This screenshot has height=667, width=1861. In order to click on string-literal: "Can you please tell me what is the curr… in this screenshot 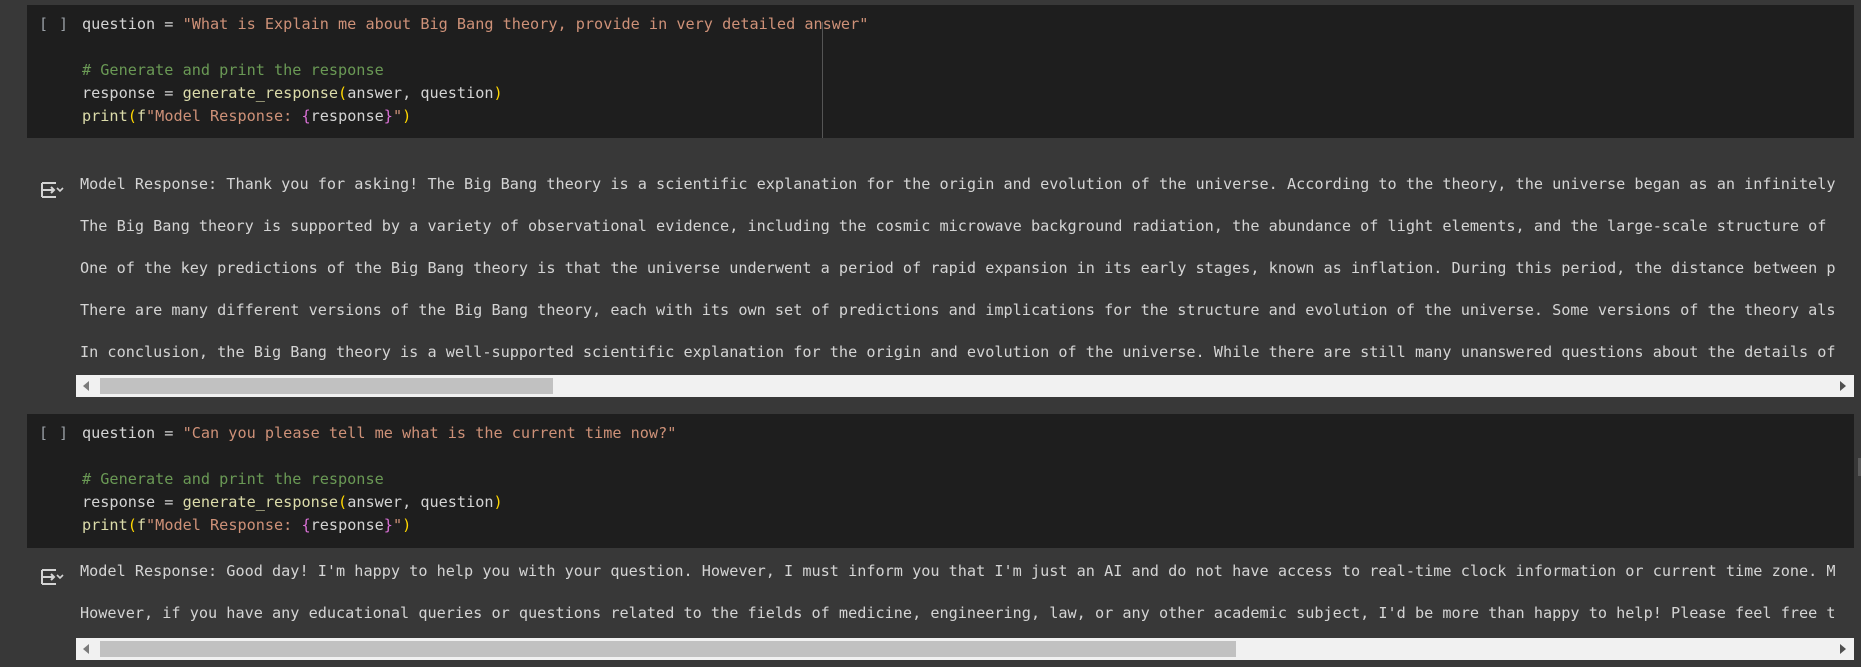, I will do `click(429, 433)`.